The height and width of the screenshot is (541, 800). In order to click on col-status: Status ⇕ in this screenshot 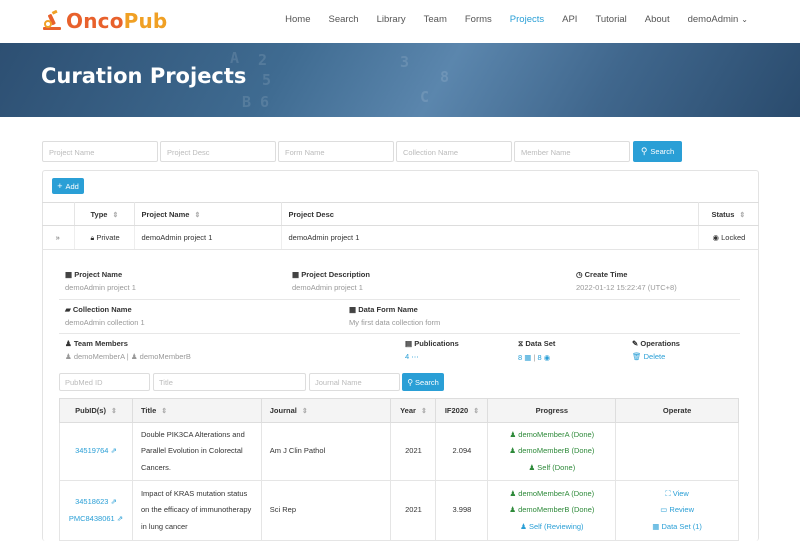, I will do `click(728, 214)`.